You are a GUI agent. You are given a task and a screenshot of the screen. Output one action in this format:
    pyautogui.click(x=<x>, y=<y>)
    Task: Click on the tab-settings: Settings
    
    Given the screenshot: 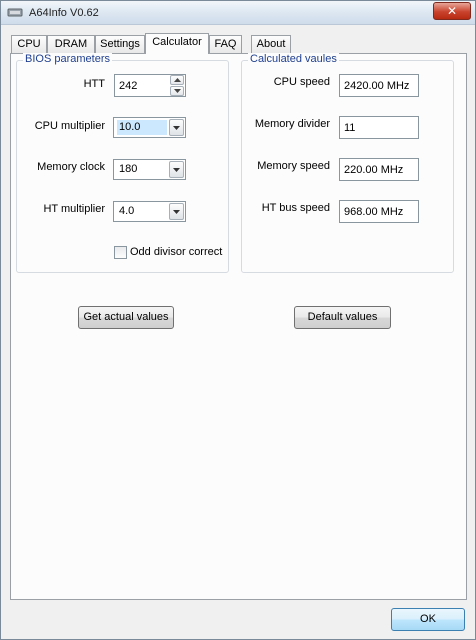 What is the action you would take?
    pyautogui.click(x=120, y=44)
    